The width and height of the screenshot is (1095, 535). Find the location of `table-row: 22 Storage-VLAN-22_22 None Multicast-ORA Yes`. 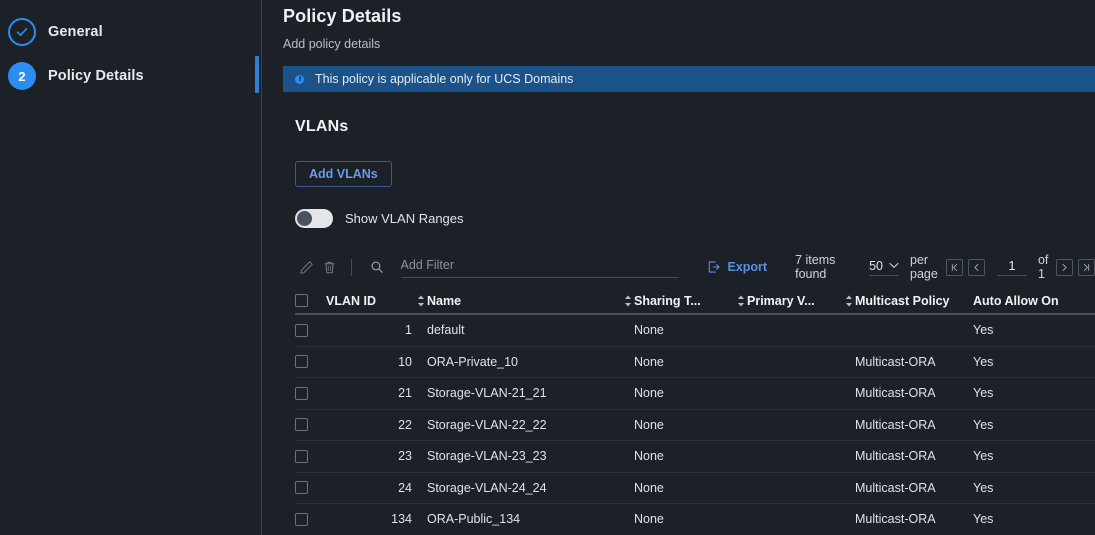

table-row: 22 Storage-VLAN-22_22 None Multicast-ORA Yes is located at coordinates (695, 425).